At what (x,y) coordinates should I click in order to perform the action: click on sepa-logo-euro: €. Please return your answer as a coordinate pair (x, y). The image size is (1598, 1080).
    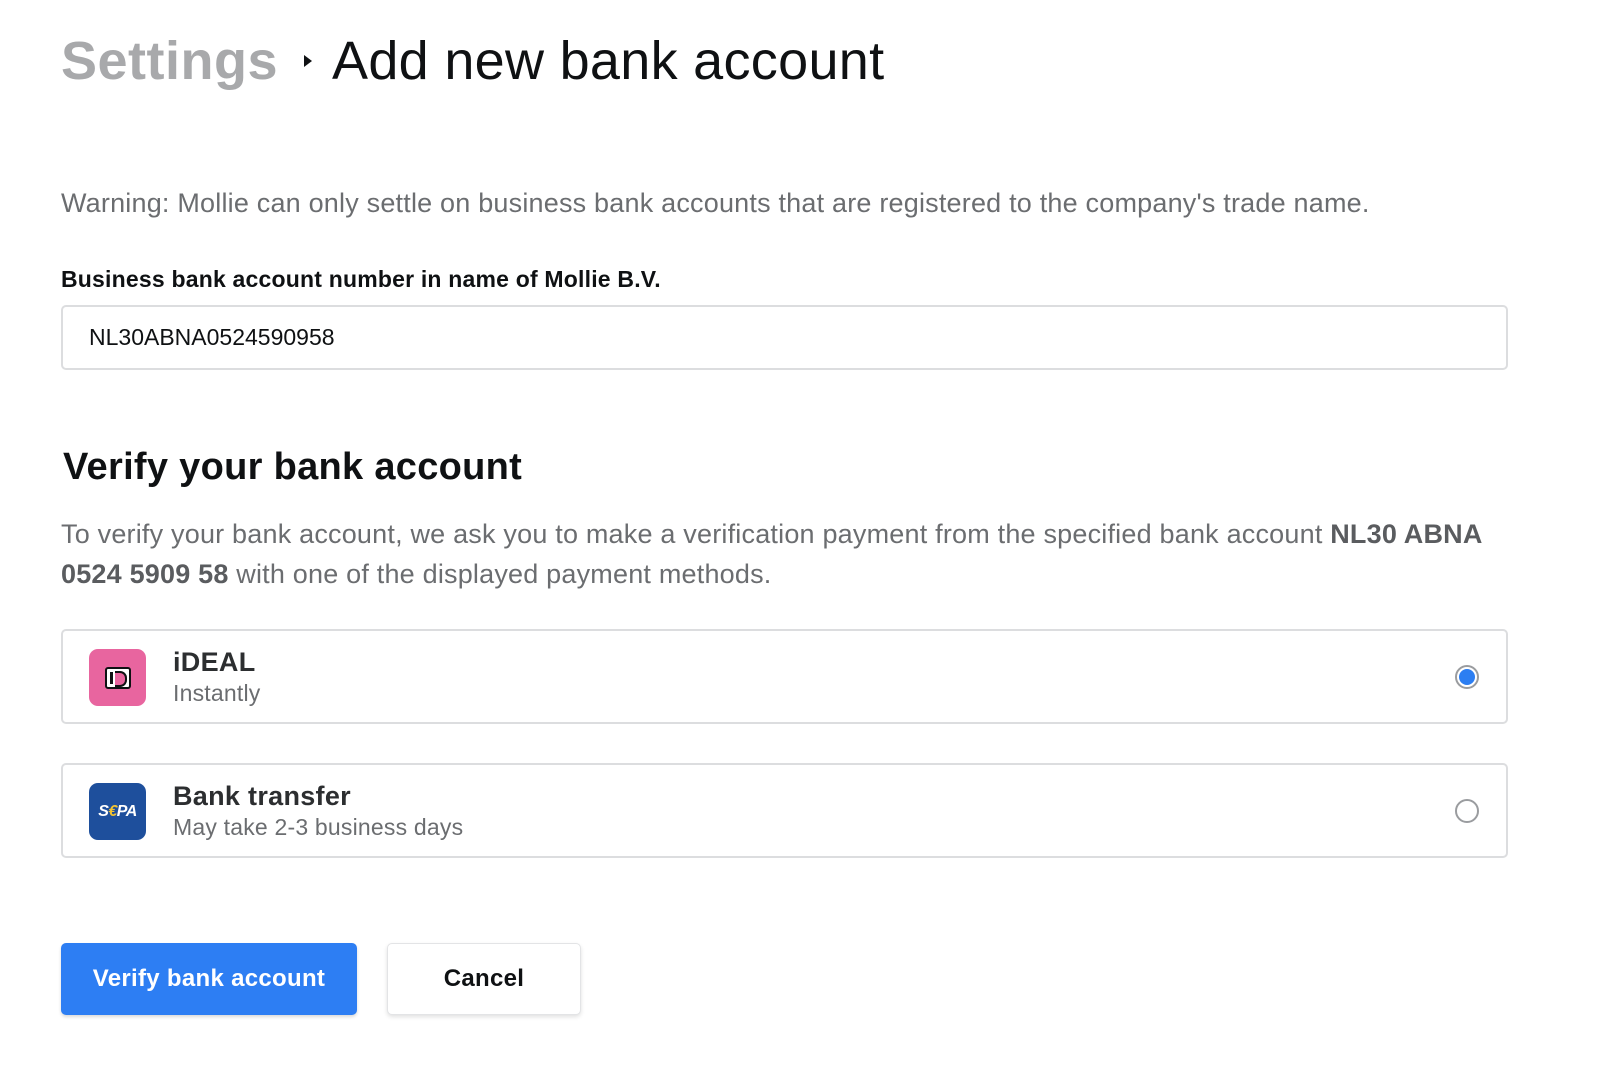
    Looking at the image, I should click on (112, 811).